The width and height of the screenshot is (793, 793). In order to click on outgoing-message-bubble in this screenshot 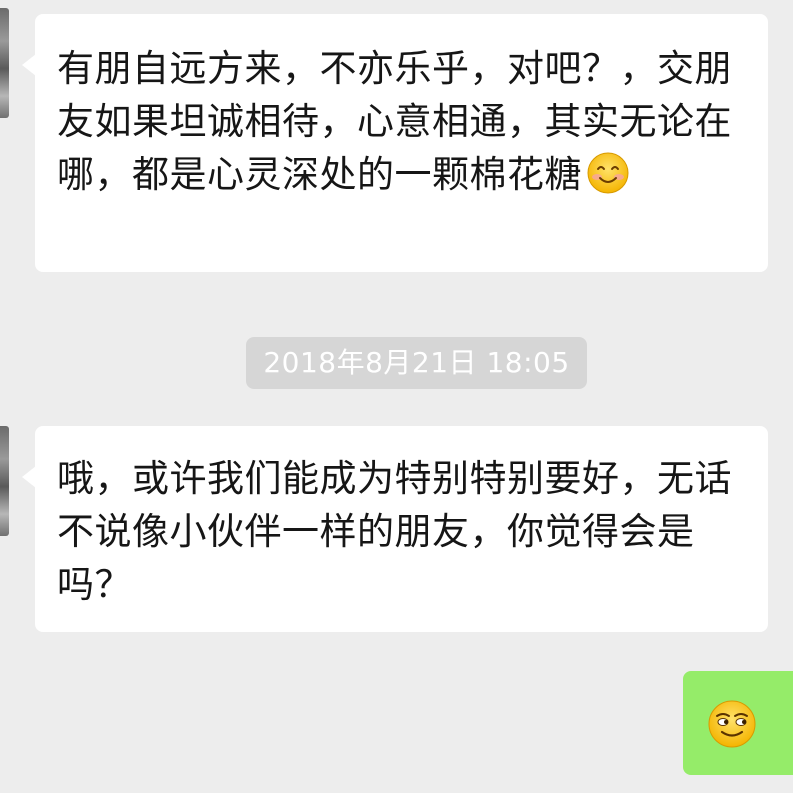, I will do `click(738, 723)`.